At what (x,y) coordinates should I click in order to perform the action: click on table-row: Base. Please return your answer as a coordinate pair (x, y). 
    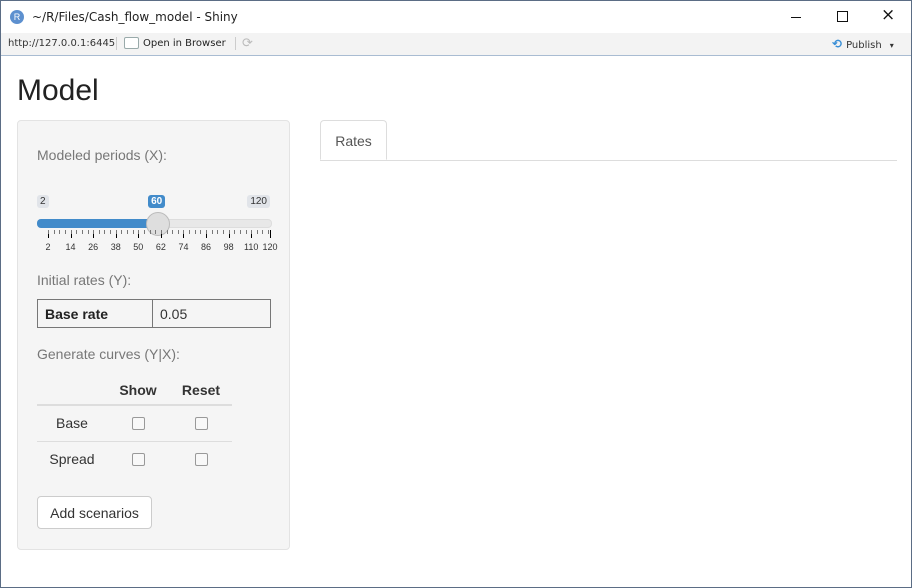
    Looking at the image, I should click on (134, 424).